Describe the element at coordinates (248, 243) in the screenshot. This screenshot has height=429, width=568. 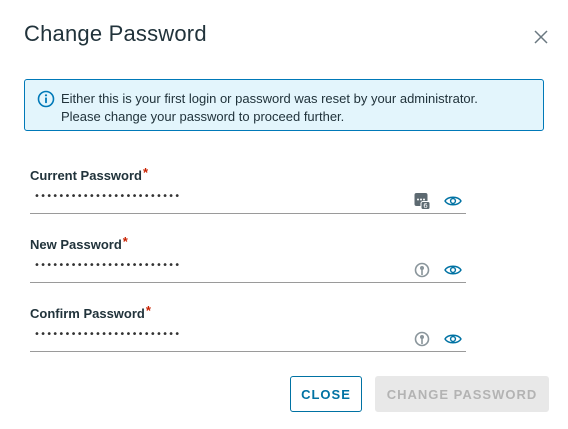
I see `new-password-label: New Password *` at that location.